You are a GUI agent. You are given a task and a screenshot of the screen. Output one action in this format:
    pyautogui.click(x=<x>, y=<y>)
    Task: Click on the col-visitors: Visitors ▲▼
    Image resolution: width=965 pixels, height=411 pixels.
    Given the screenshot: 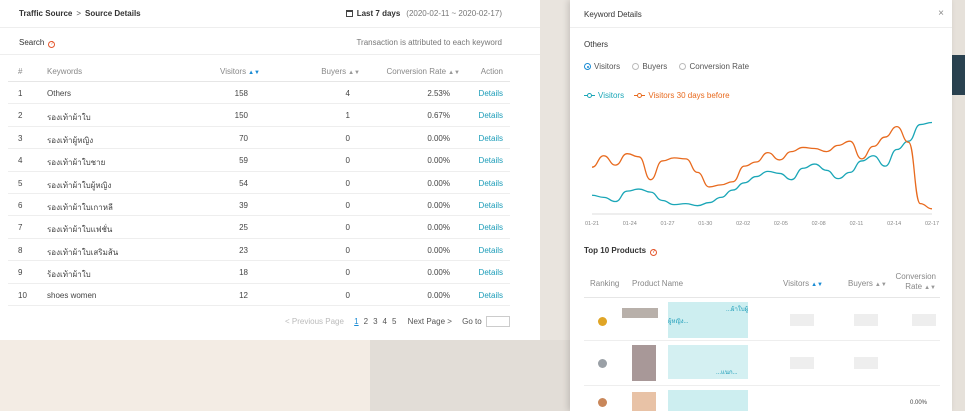 What is the action you would take?
    pyautogui.click(x=240, y=71)
    